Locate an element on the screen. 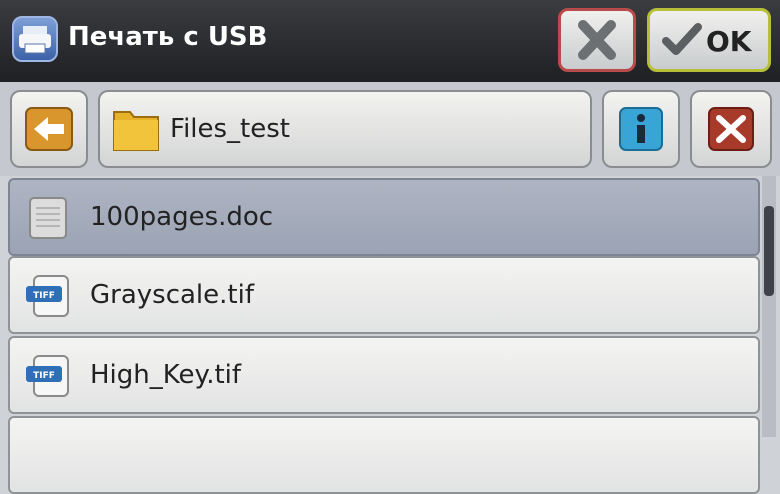  document-icon is located at coordinates (48, 218).